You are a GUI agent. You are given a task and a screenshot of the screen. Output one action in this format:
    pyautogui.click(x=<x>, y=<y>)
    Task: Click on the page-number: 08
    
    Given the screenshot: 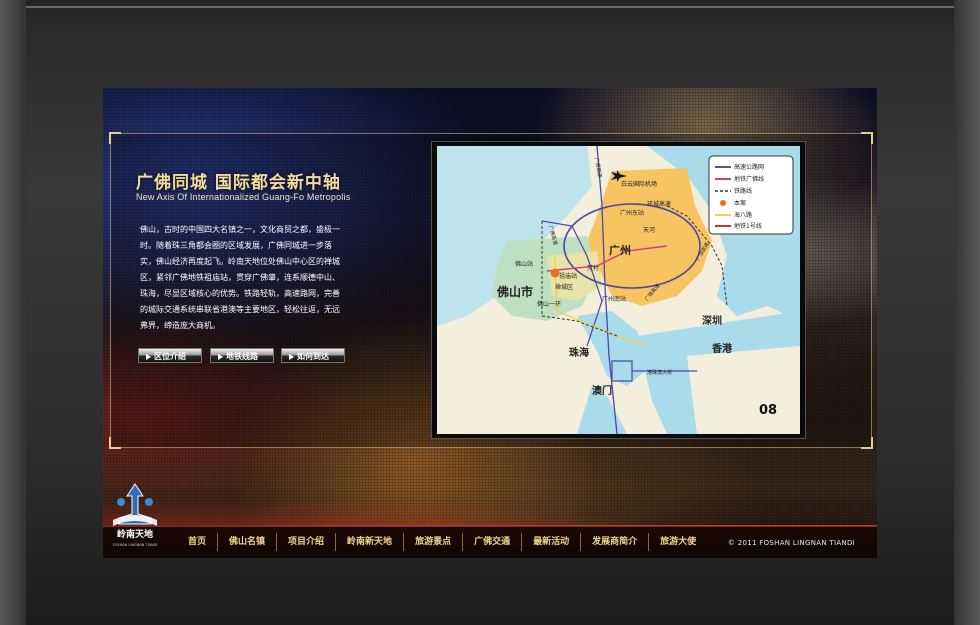 What is the action you would take?
    pyautogui.click(x=768, y=410)
    